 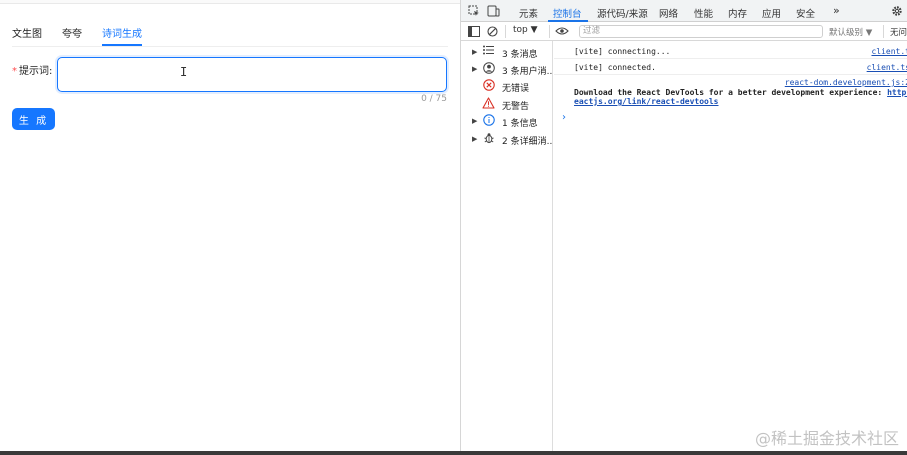 I want to click on user-icon, so click(x=488, y=68).